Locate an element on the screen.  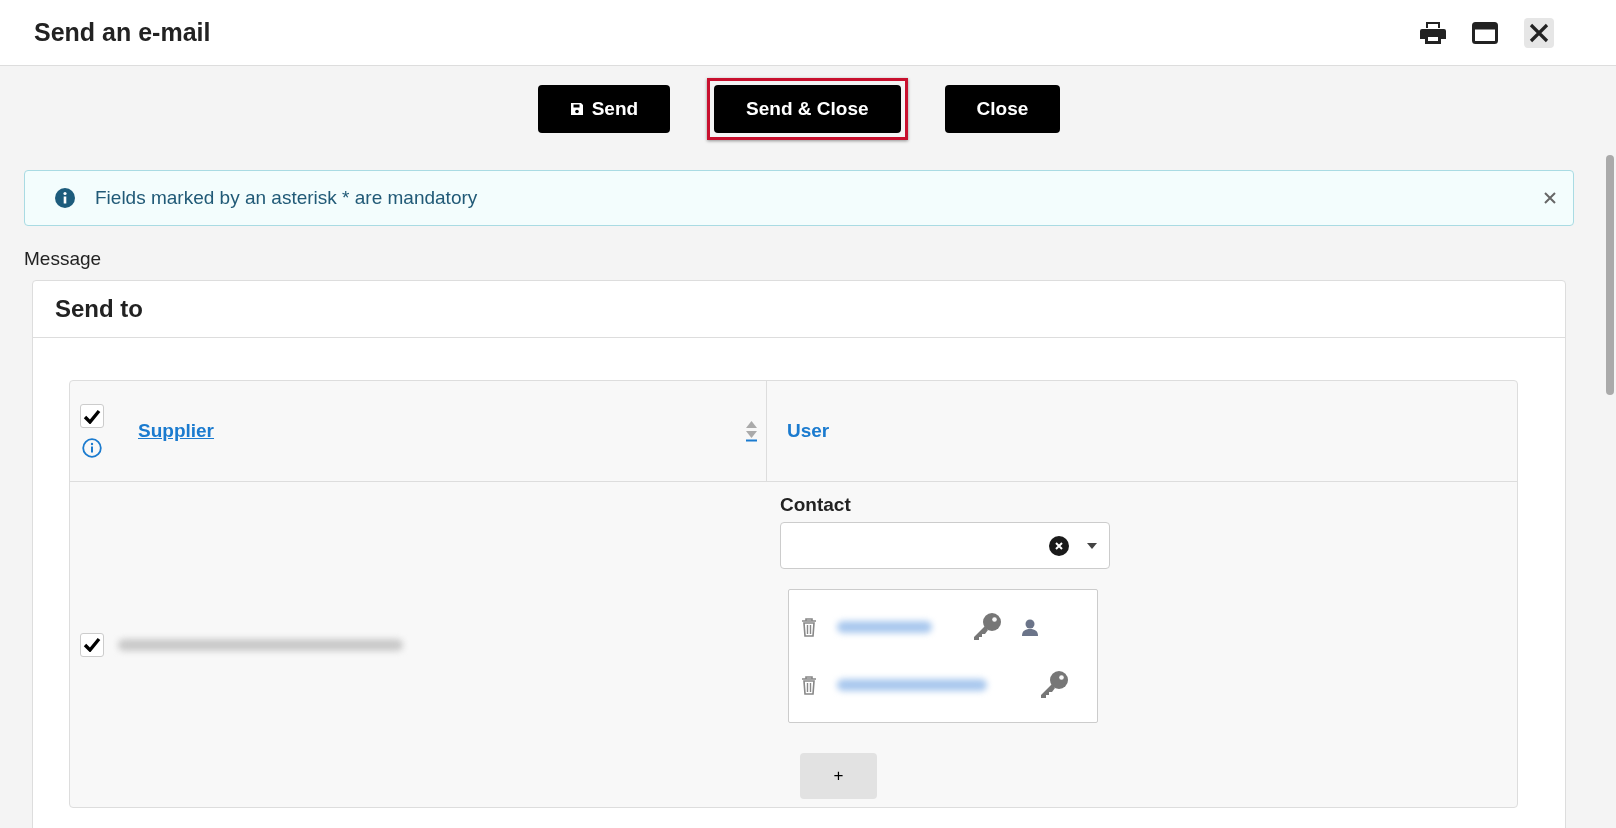
card-title: Send to is located at coordinates (99, 309).